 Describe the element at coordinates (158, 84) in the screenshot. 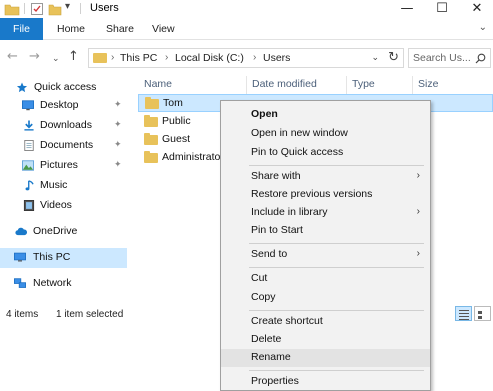

I see `column-header-name: Name` at that location.